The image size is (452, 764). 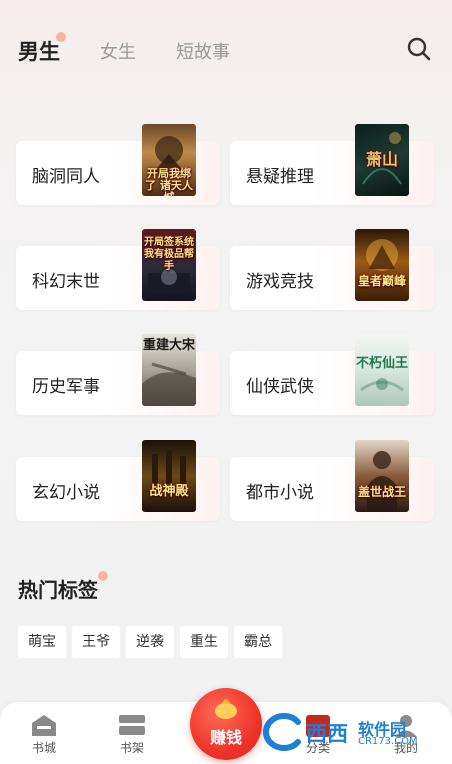 What do you see at coordinates (281, 732) in the screenshot?
I see `watermark-swirl-icon` at bounding box center [281, 732].